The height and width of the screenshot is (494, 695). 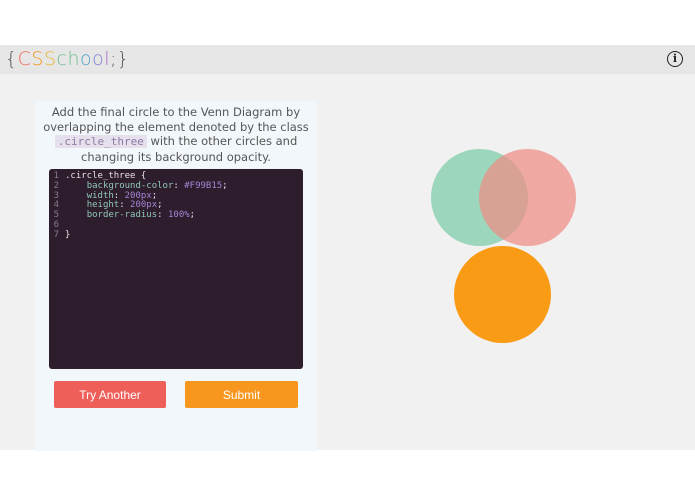 I want to click on code-line: 5 border-radius: 100%;, so click(x=176, y=215).